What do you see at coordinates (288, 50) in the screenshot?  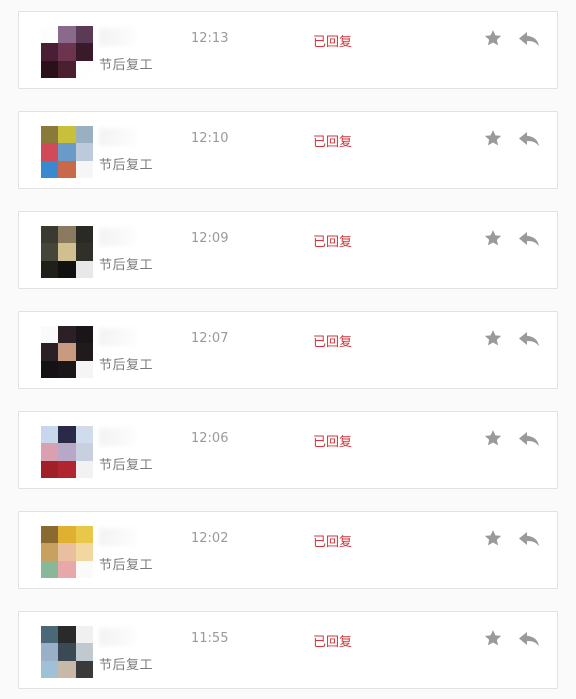 I see `message-item: 节后复工 12:13 已回复` at bounding box center [288, 50].